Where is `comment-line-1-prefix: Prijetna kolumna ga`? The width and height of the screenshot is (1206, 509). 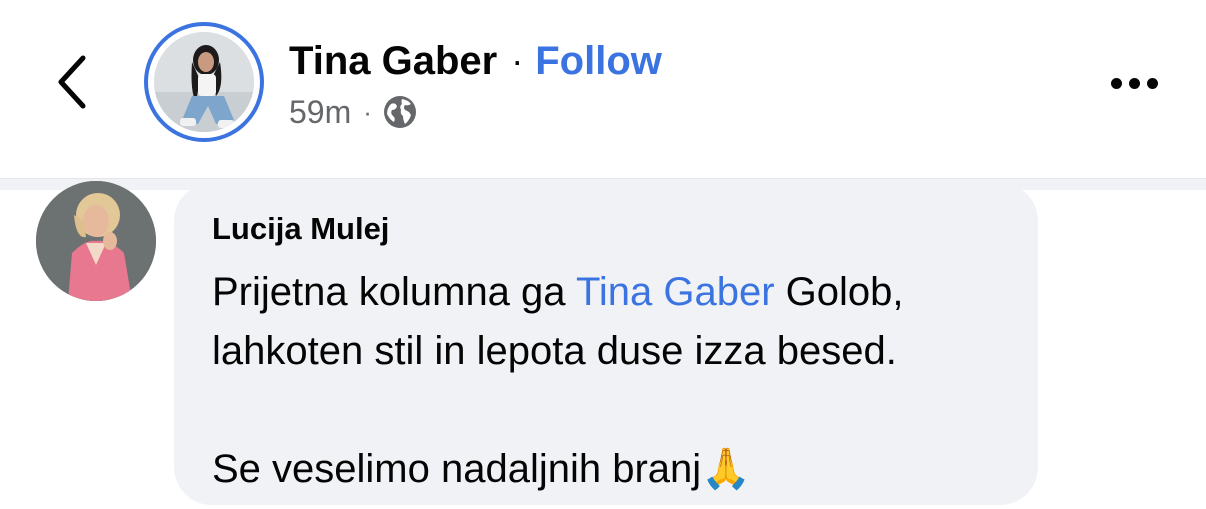
comment-line-1-prefix: Prijetna kolumna ga is located at coordinates (394, 292).